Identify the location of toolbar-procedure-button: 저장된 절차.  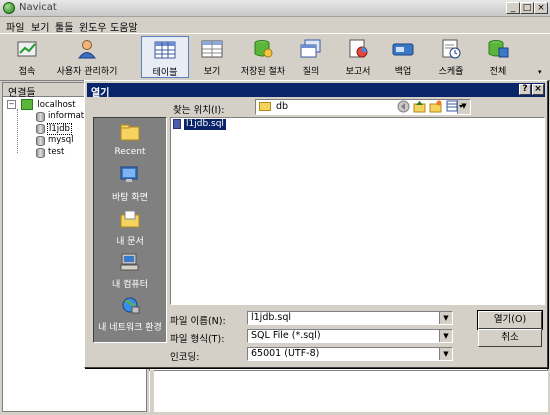
(263, 57).